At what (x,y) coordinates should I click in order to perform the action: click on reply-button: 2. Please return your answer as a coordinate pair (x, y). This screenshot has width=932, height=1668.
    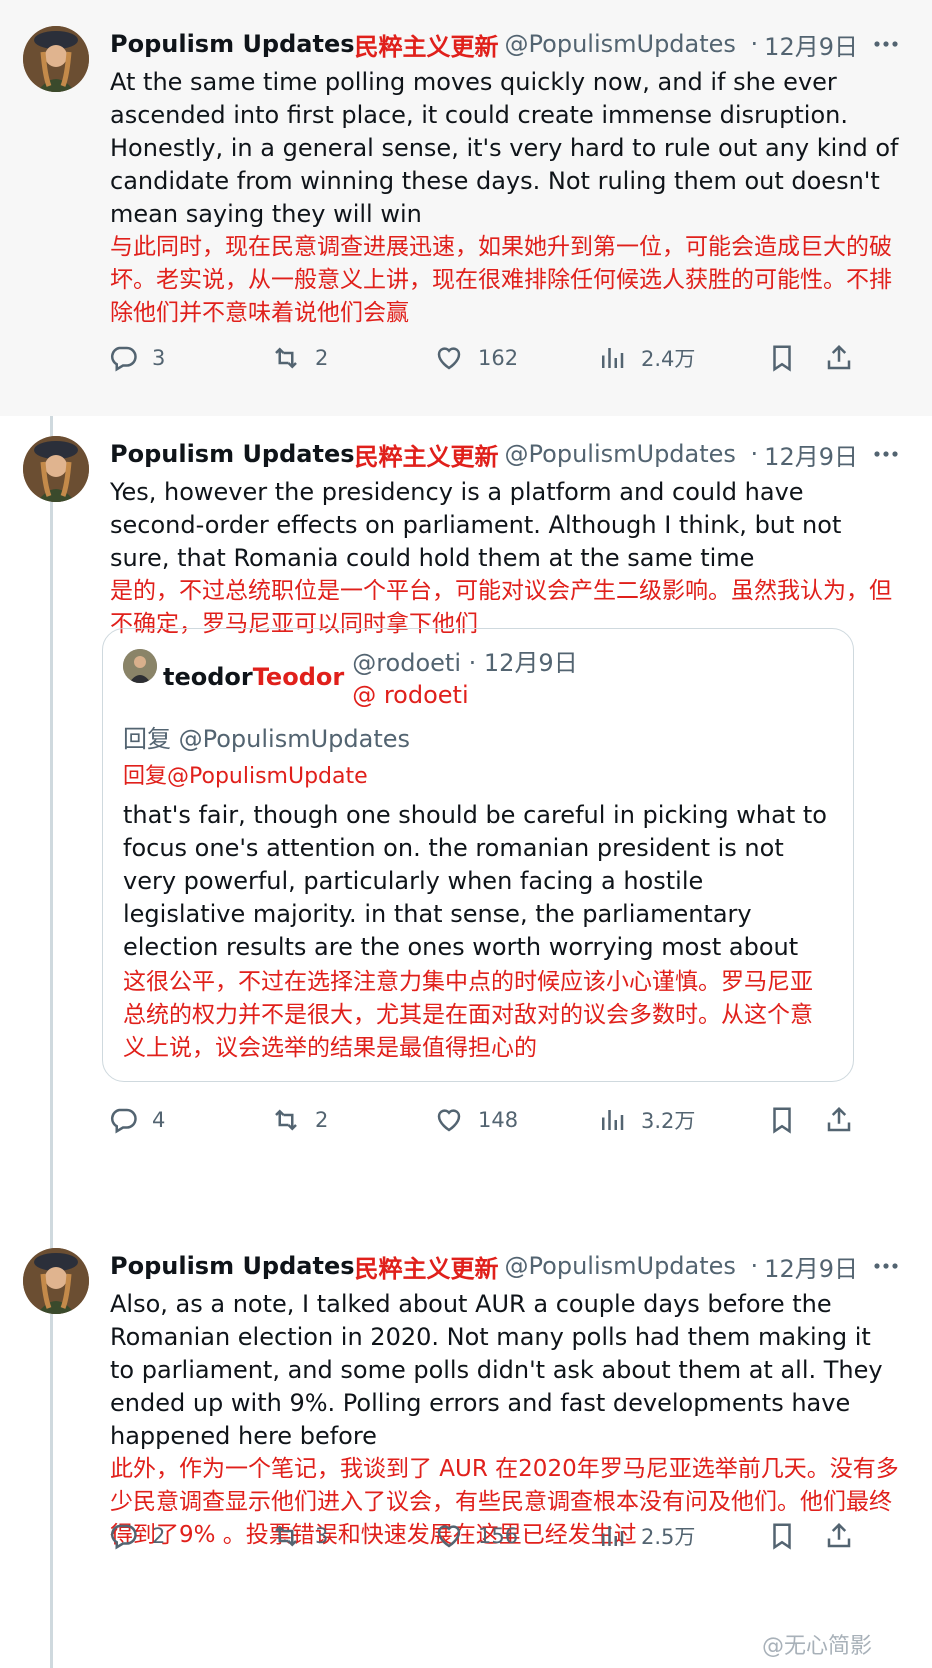
    Looking at the image, I should click on (189, 1536).